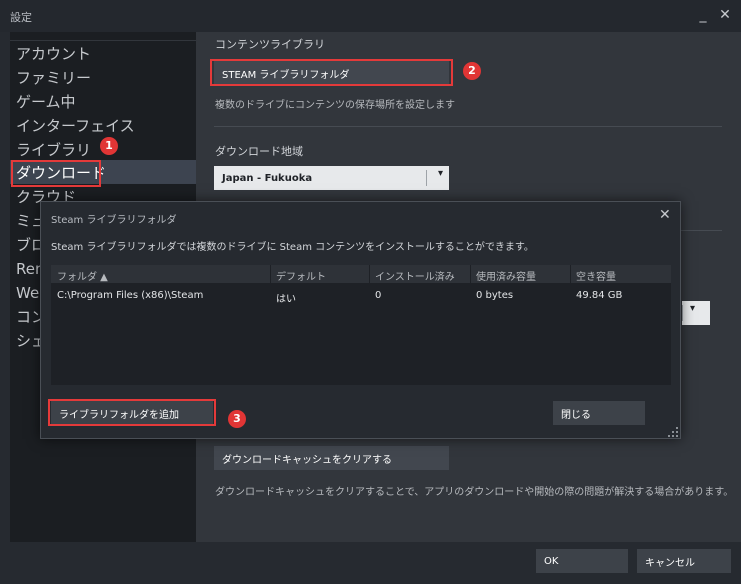 Image resolution: width=741 pixels, height=584 pixels. Describe the element at coordinates (75, 126) in the screenshot. I see `sidebar-item-interface: インターフェイス` at that location.